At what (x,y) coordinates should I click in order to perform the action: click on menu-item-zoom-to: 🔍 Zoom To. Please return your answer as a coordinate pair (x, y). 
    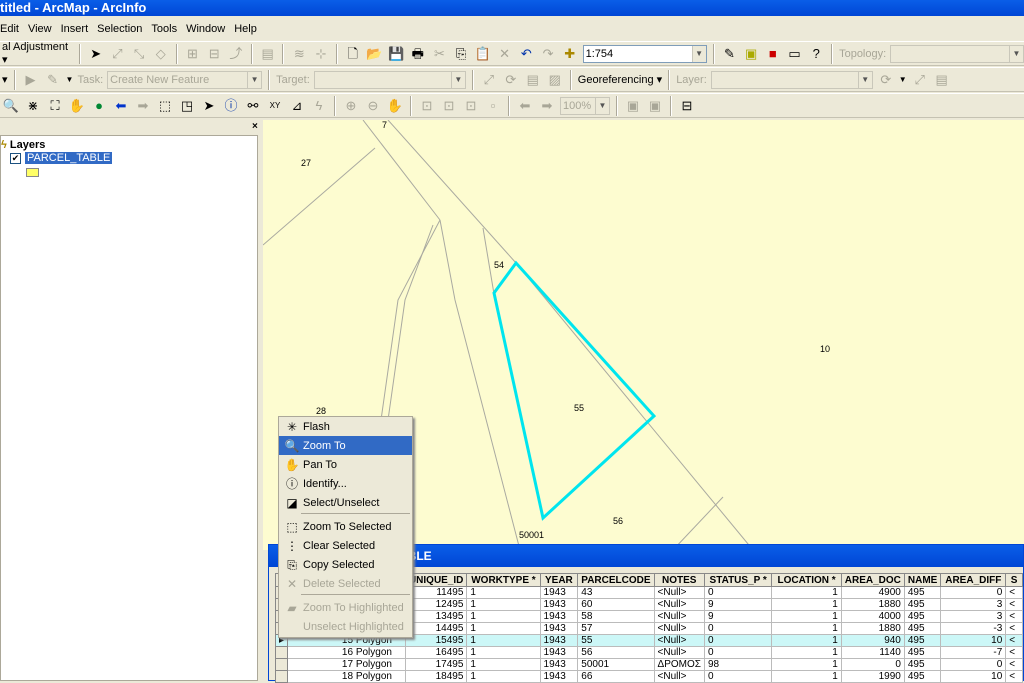
    Looking at the image, I should click on (345, 445).